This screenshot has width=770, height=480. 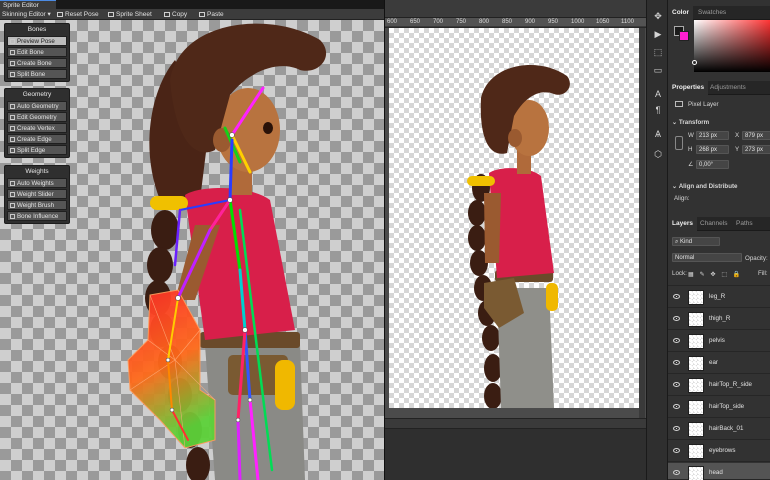 I want to click on link-dimensions-icon, so click(x=679, y=143).